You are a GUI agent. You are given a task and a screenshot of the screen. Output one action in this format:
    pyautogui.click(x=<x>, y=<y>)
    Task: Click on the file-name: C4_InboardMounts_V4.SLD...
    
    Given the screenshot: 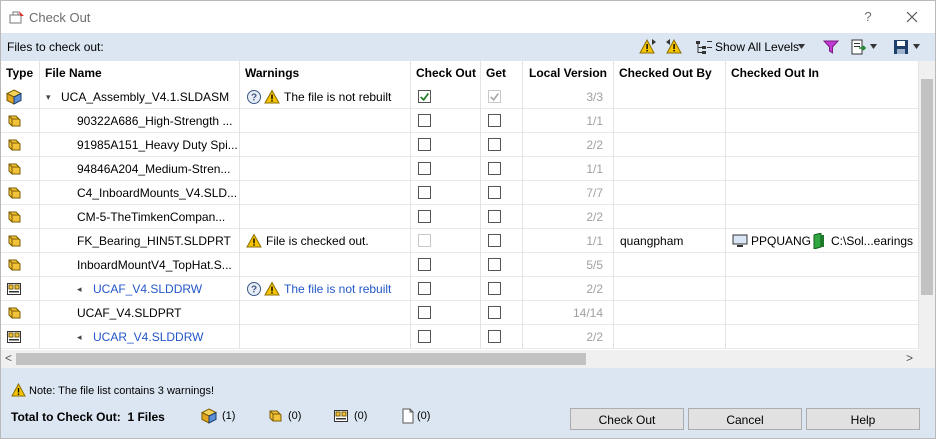 What is the action you would take?
    pyautogui.click(x=157, y=193)
    